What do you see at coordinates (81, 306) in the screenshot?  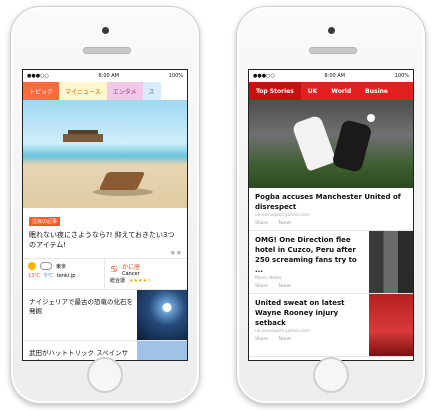 I see `article-title: ナイジェリアで最古の恐竜の化石を発掘` at bounding box center [81, 306].